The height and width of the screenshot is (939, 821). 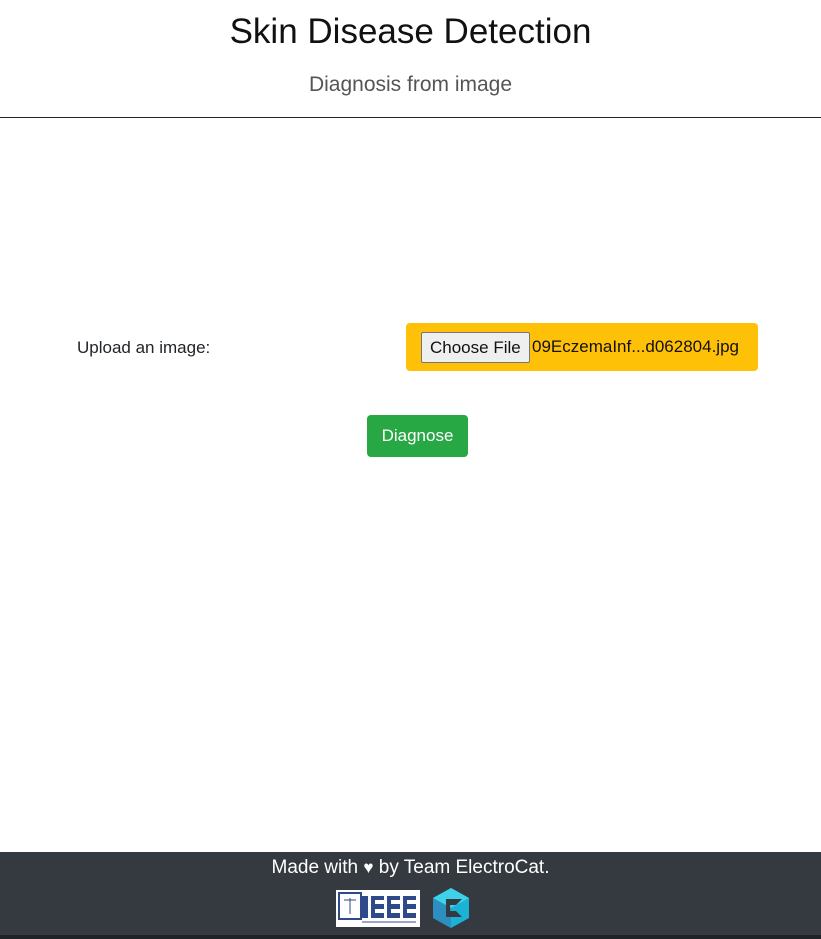 I want to click on footer-credit: Made with ♥ by Team ElectroCat., so click(x=410, y=868).